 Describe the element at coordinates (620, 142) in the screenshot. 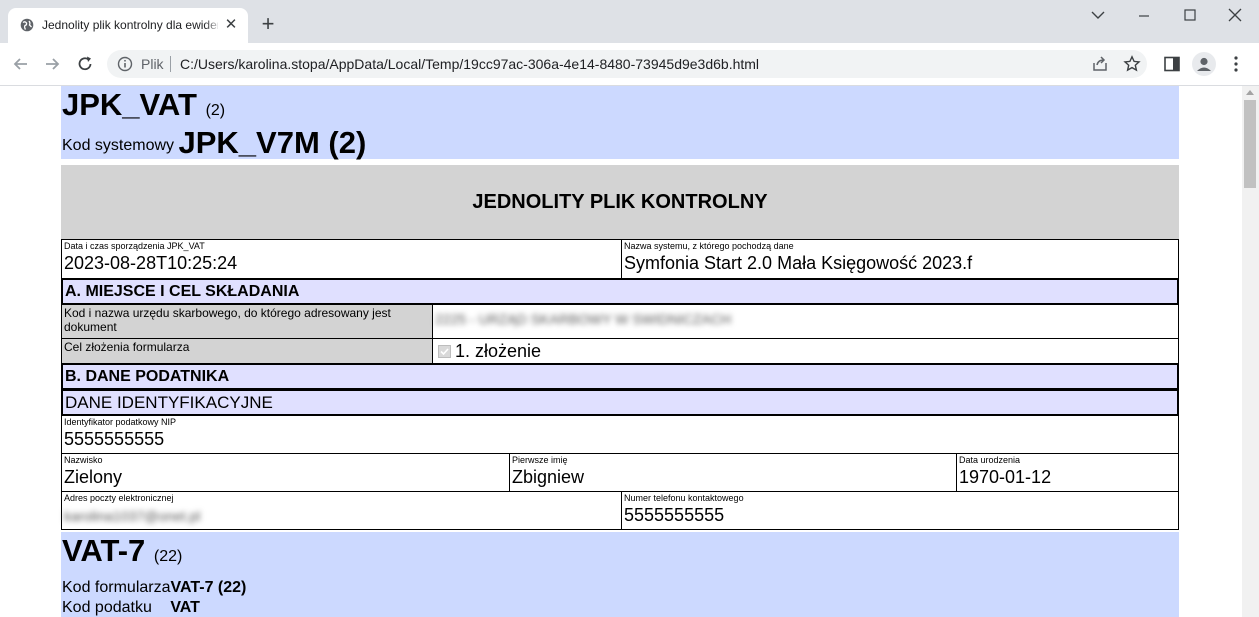

I see `system-code: Kod systemowy JPK_V7M (2)` at that location.